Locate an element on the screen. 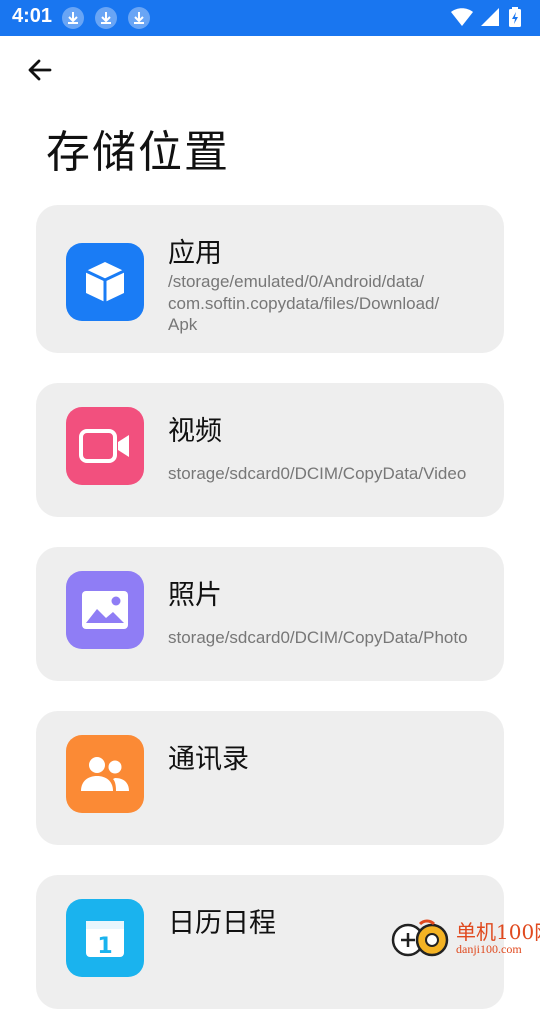 This screenshot has width=540, height=1009. contacts-icon is located at coordinates (105, 774).